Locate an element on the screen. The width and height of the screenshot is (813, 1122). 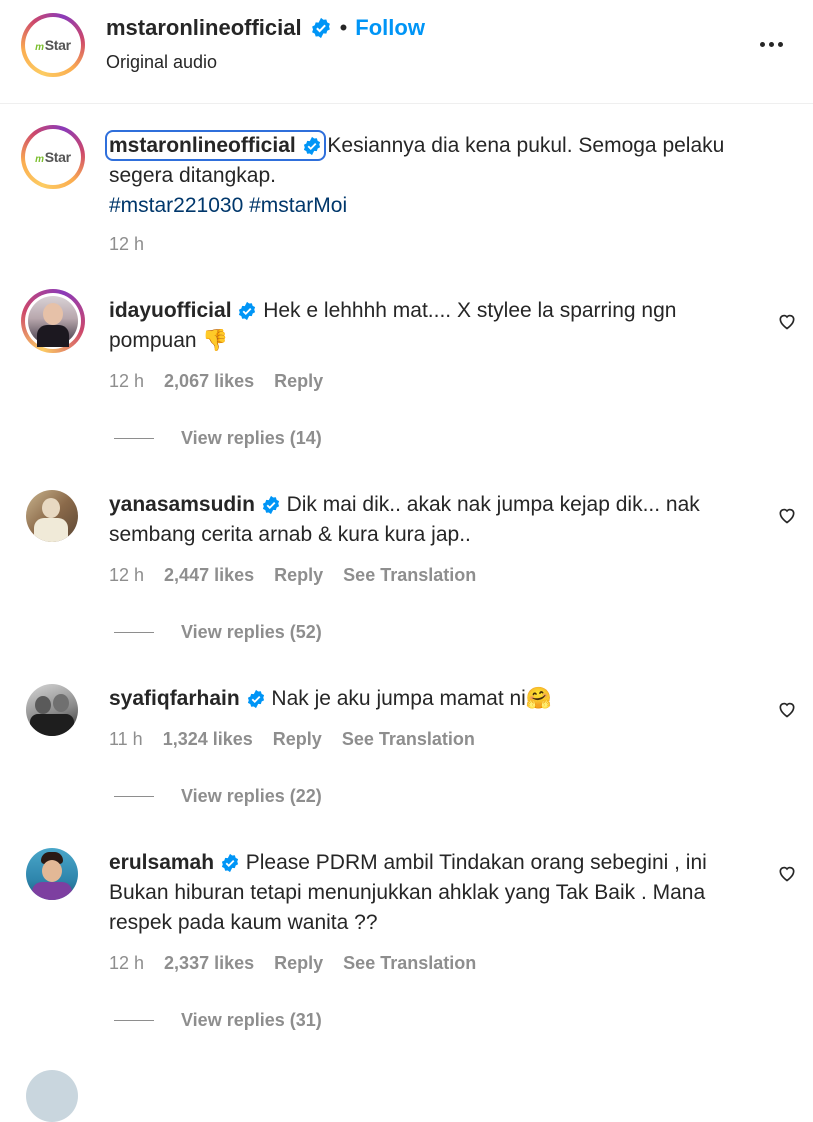
view-replies-button: View replies (22) is located at coordinates (218, 796).